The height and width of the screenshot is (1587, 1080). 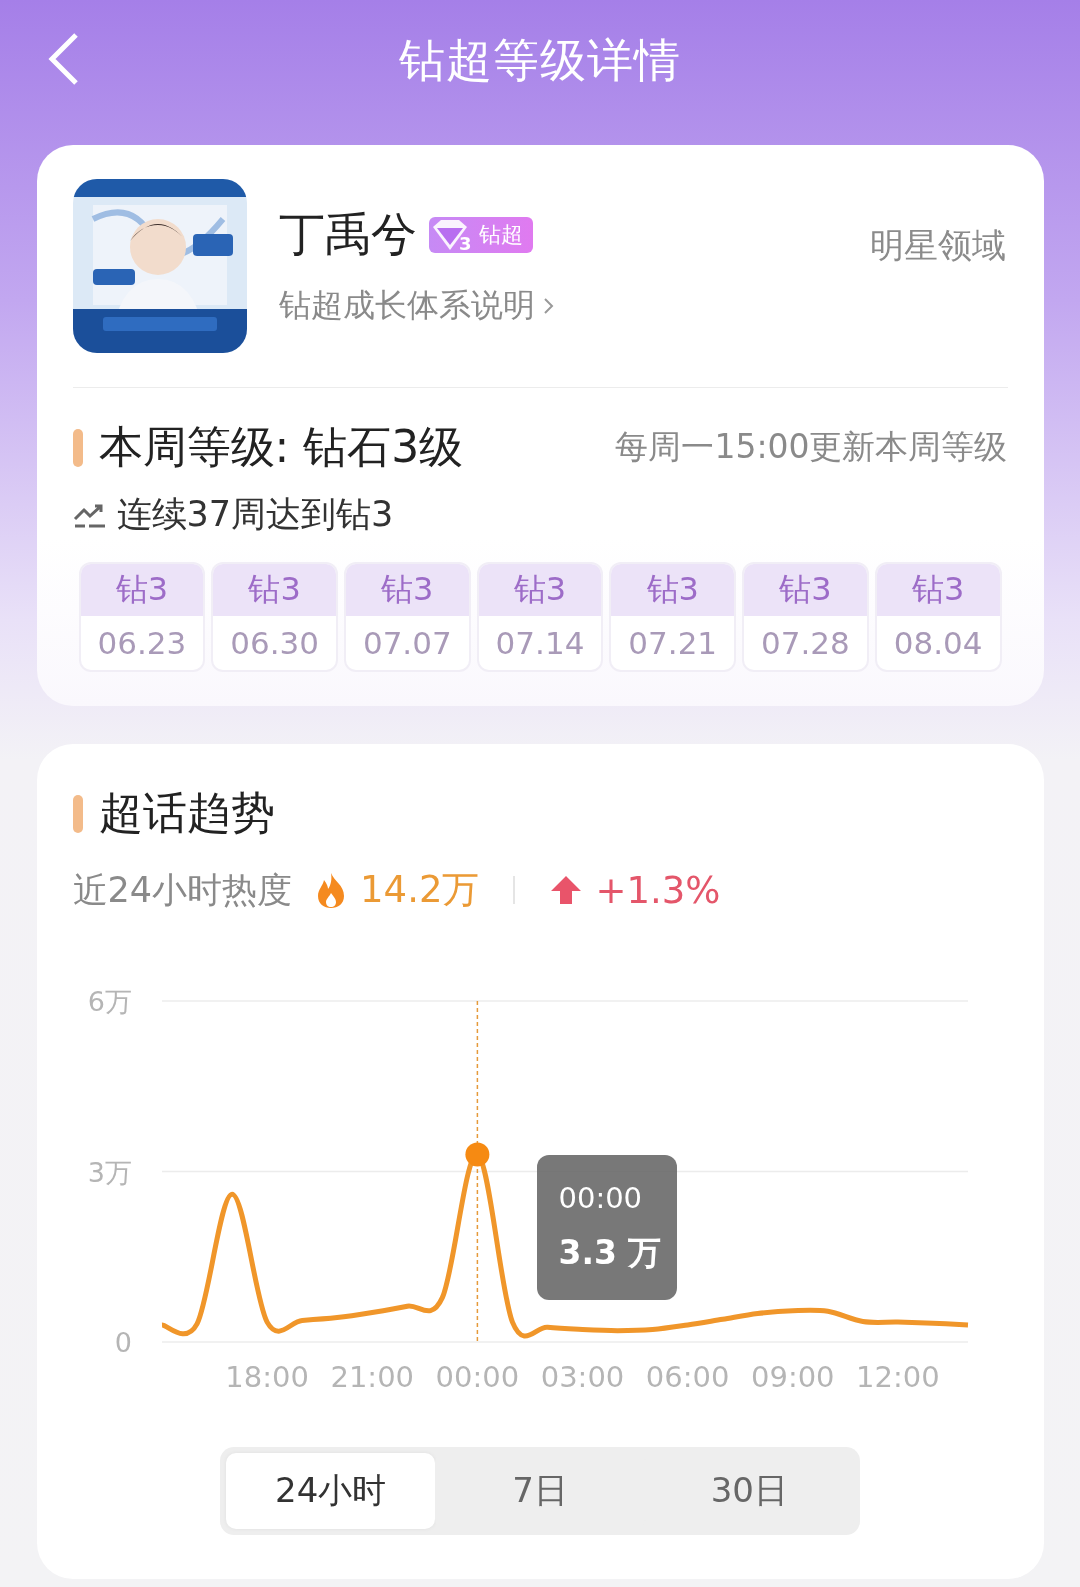 What do you see at coordinates (480, 235) in the screenshot?
I see `level-badge: 3 钻超` at bounding box center [480, 235].